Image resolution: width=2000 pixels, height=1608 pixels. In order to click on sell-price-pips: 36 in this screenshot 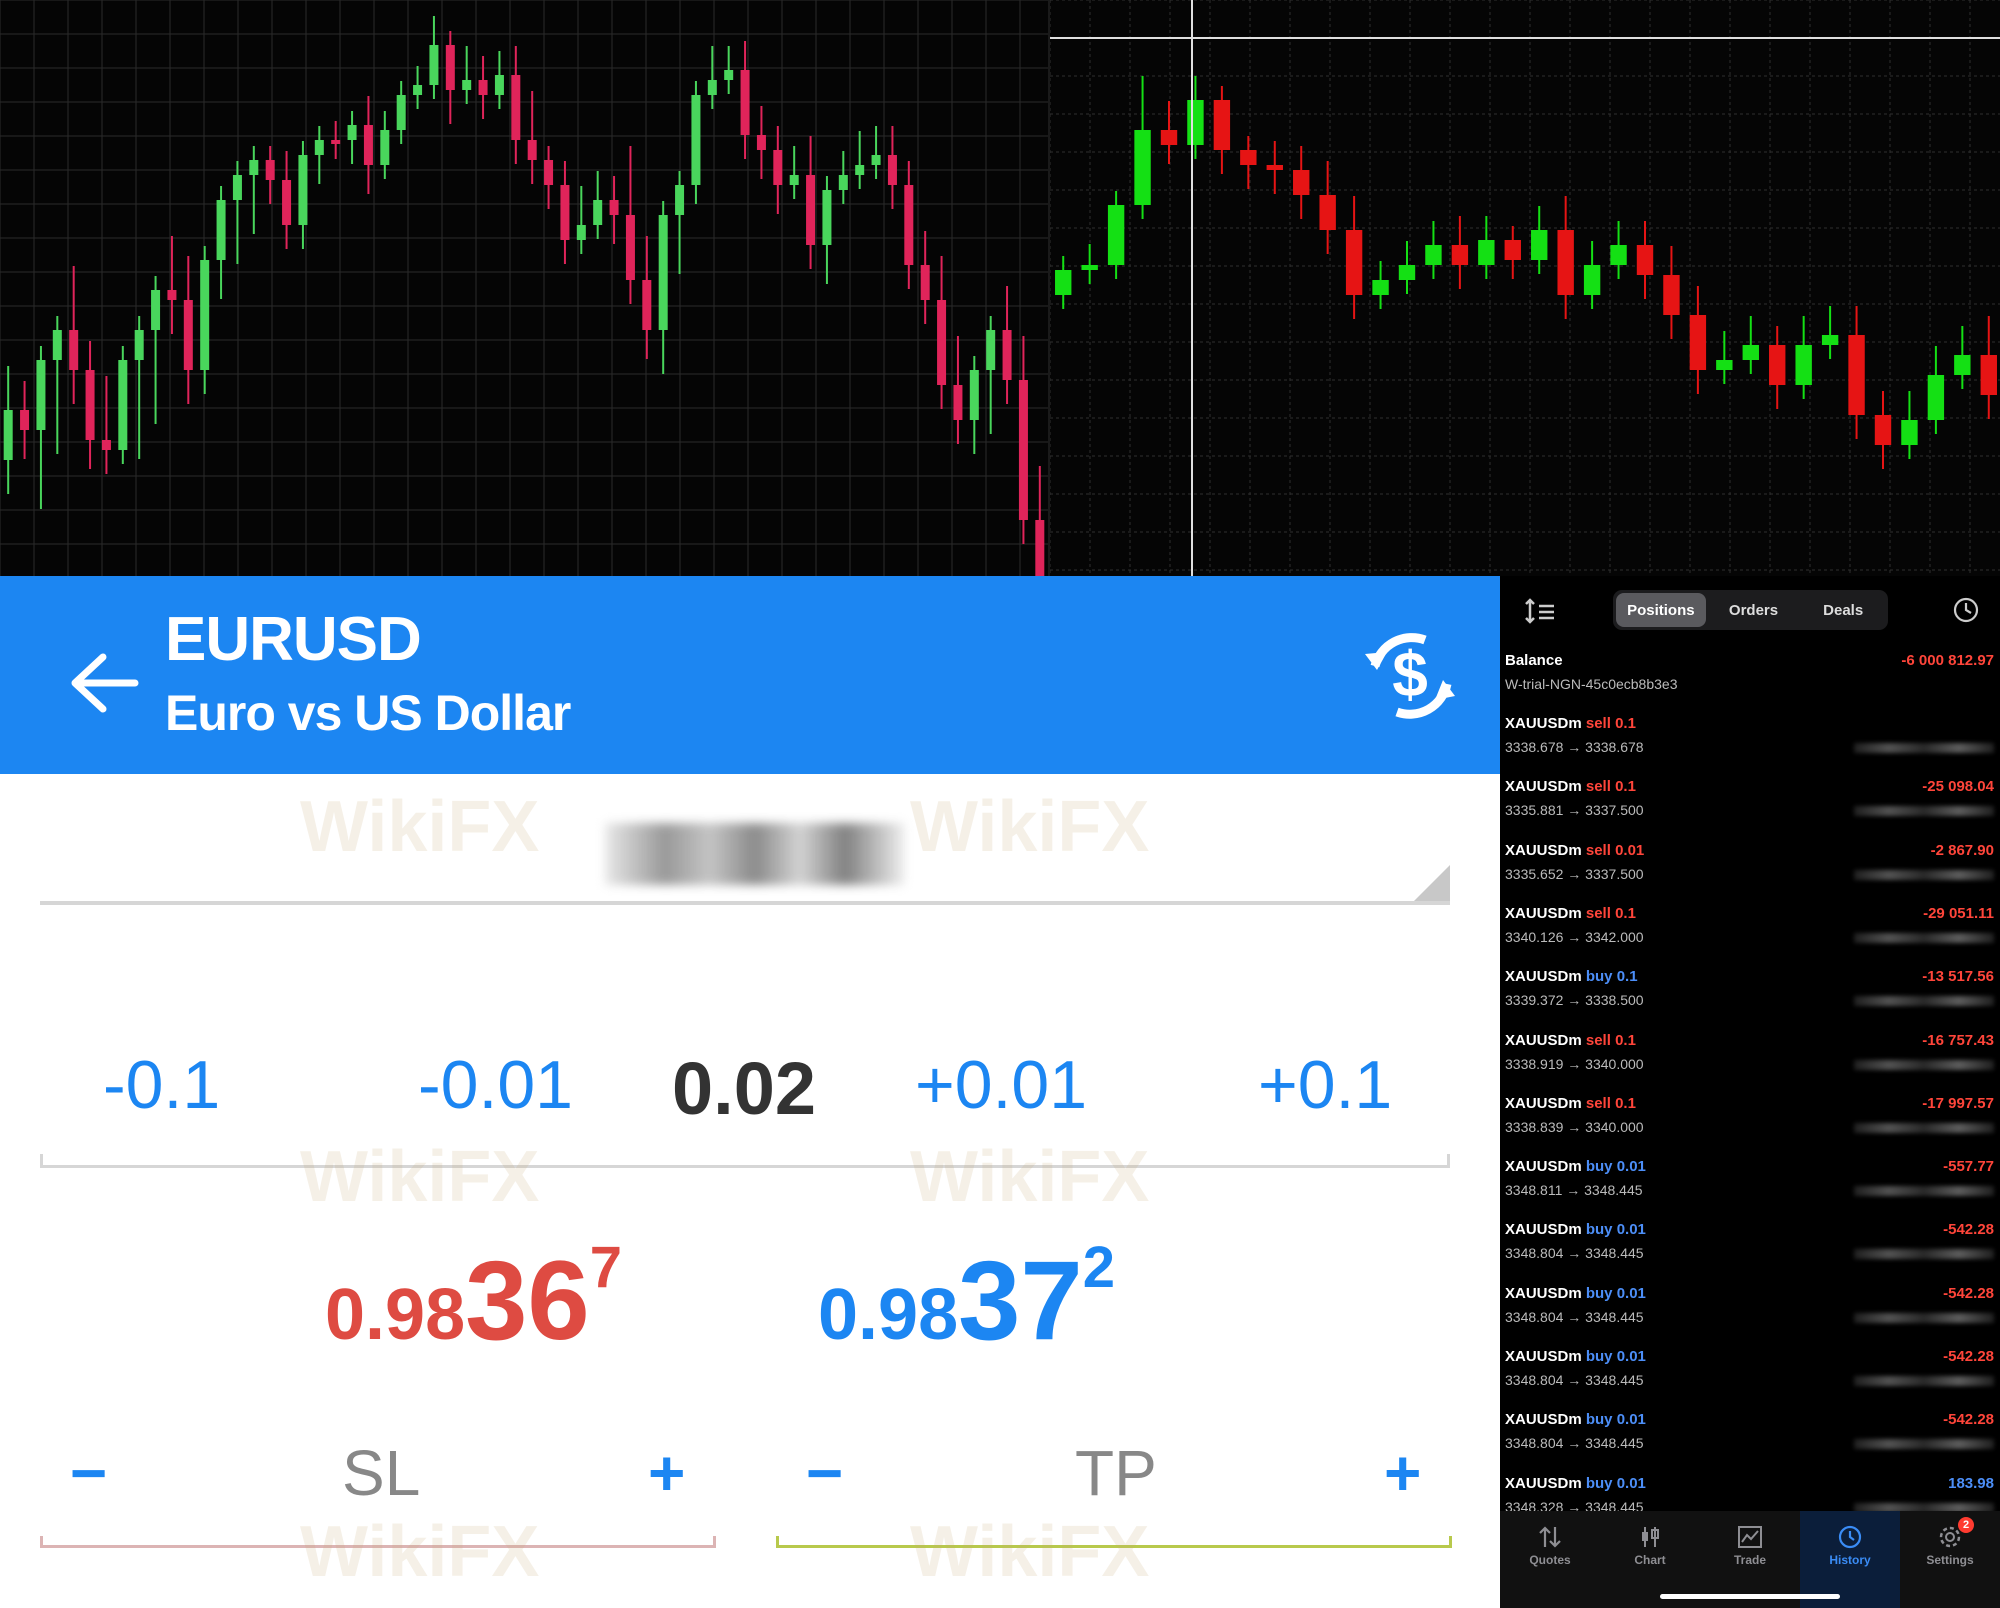, I will do `click(527, 1300)`.